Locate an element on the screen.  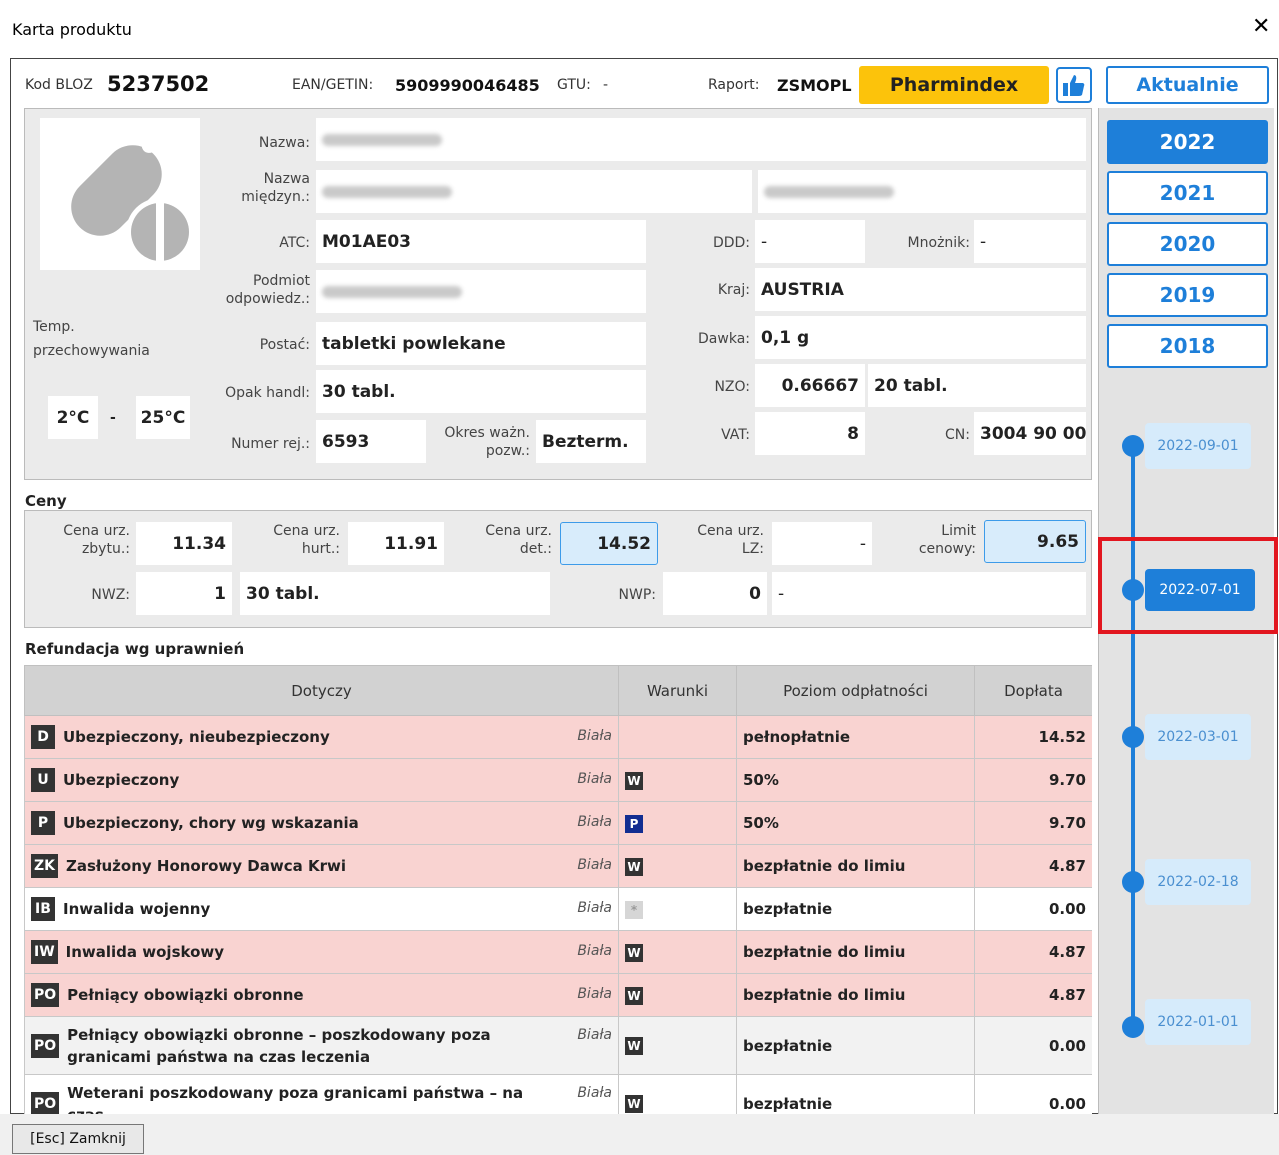
numer-rej-field: 6593 is located at coordinates (371, 441).